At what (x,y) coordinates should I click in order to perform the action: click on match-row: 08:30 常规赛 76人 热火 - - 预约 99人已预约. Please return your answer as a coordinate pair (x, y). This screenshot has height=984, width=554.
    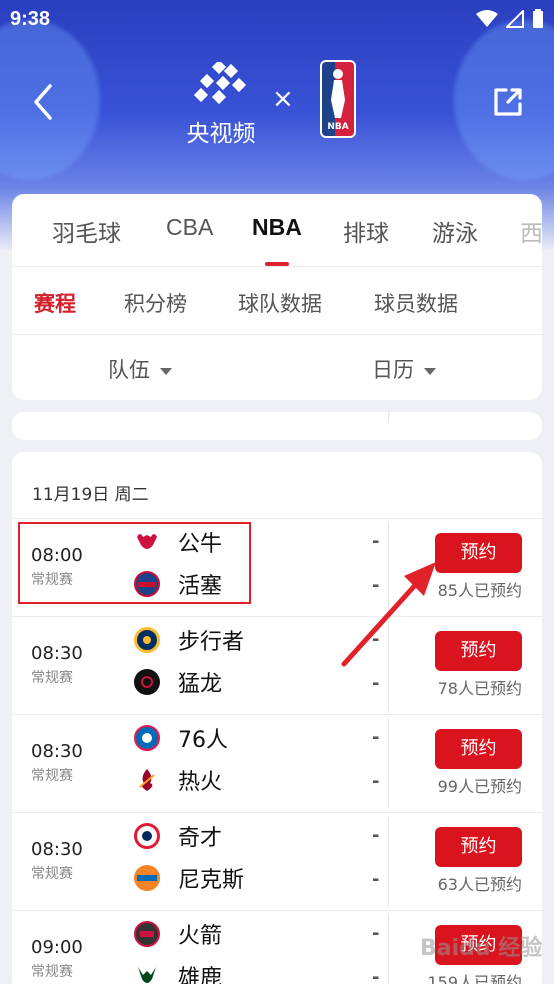
    Looking at the image, I should click on (277, 763).